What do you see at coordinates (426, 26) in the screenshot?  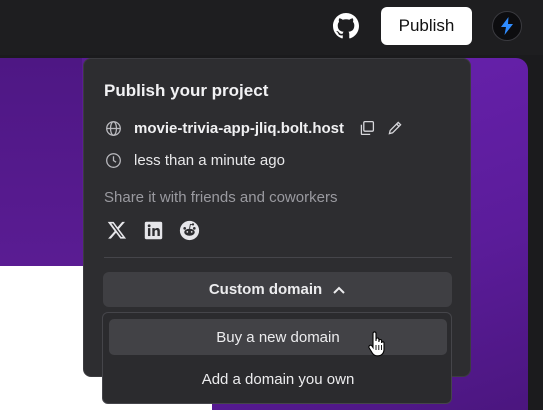 I see `publish-button: Publish` at bounding box center [426, 26].